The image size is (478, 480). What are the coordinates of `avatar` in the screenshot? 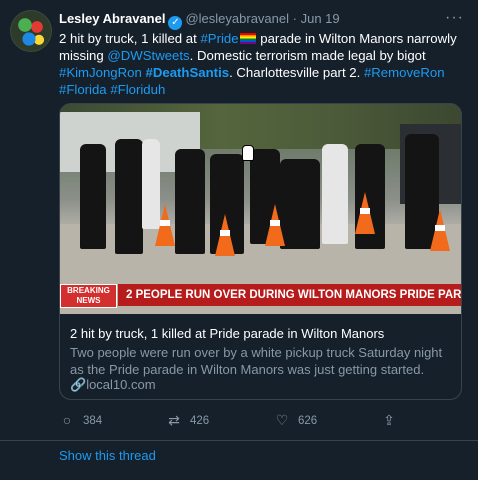 It's located at (31, 31).